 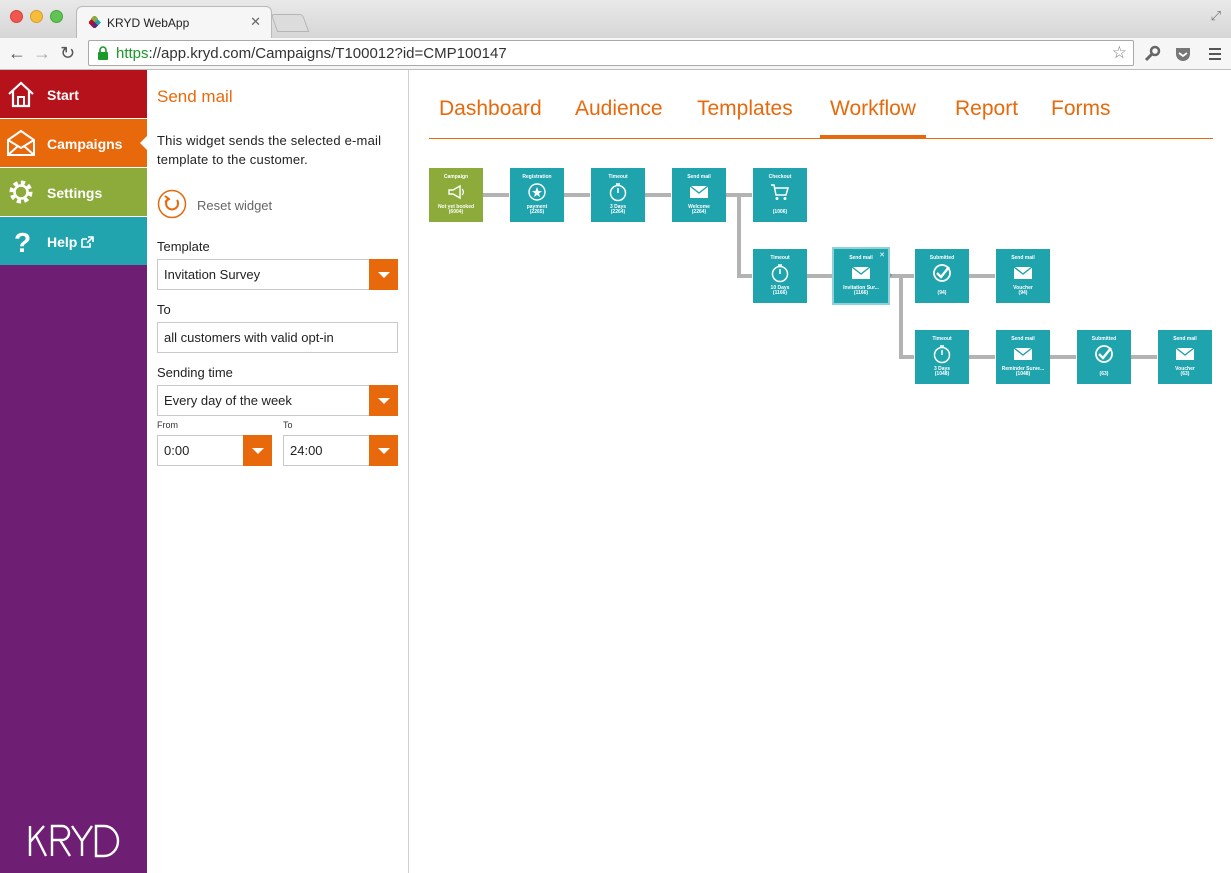 I want to click on sending-time-value: Every day of the week, so click(x=228, y=400).